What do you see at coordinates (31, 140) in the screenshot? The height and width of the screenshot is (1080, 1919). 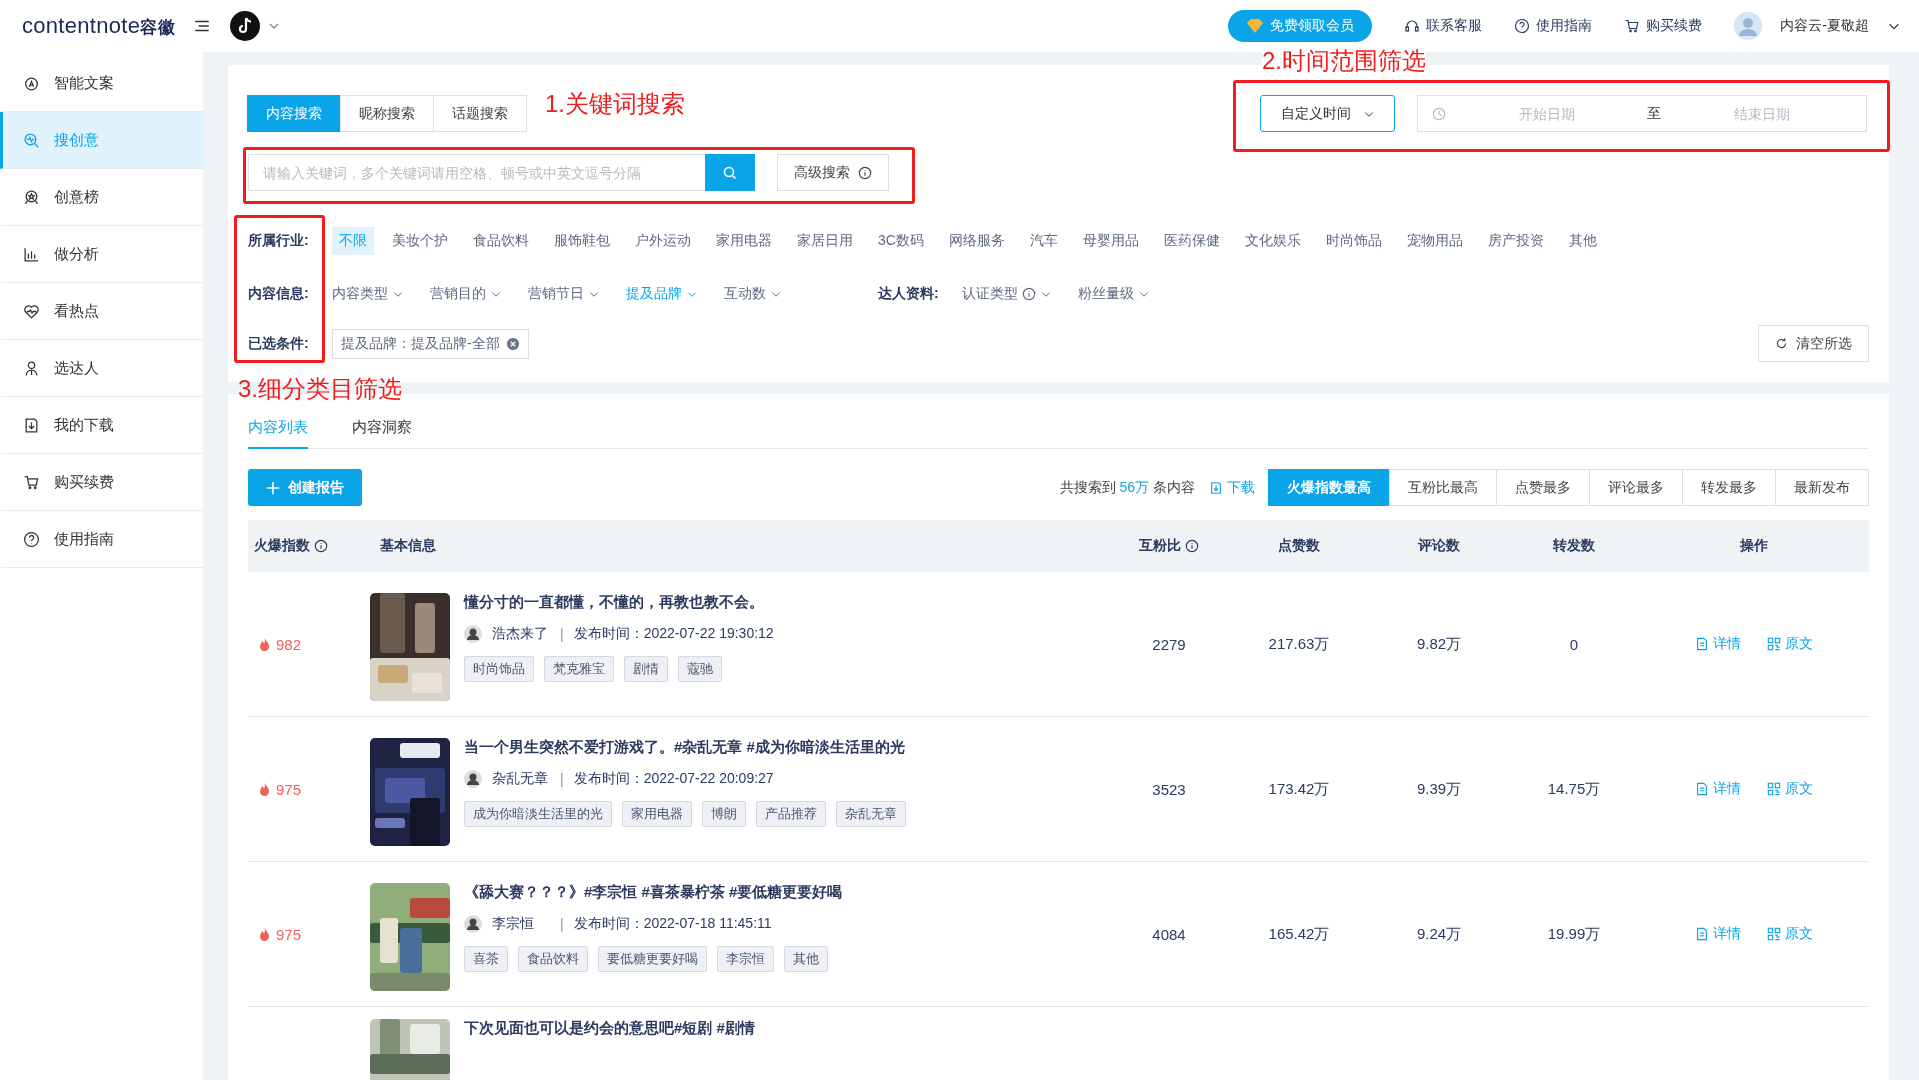 I see `search-icon` at bounding box center [31, 140].